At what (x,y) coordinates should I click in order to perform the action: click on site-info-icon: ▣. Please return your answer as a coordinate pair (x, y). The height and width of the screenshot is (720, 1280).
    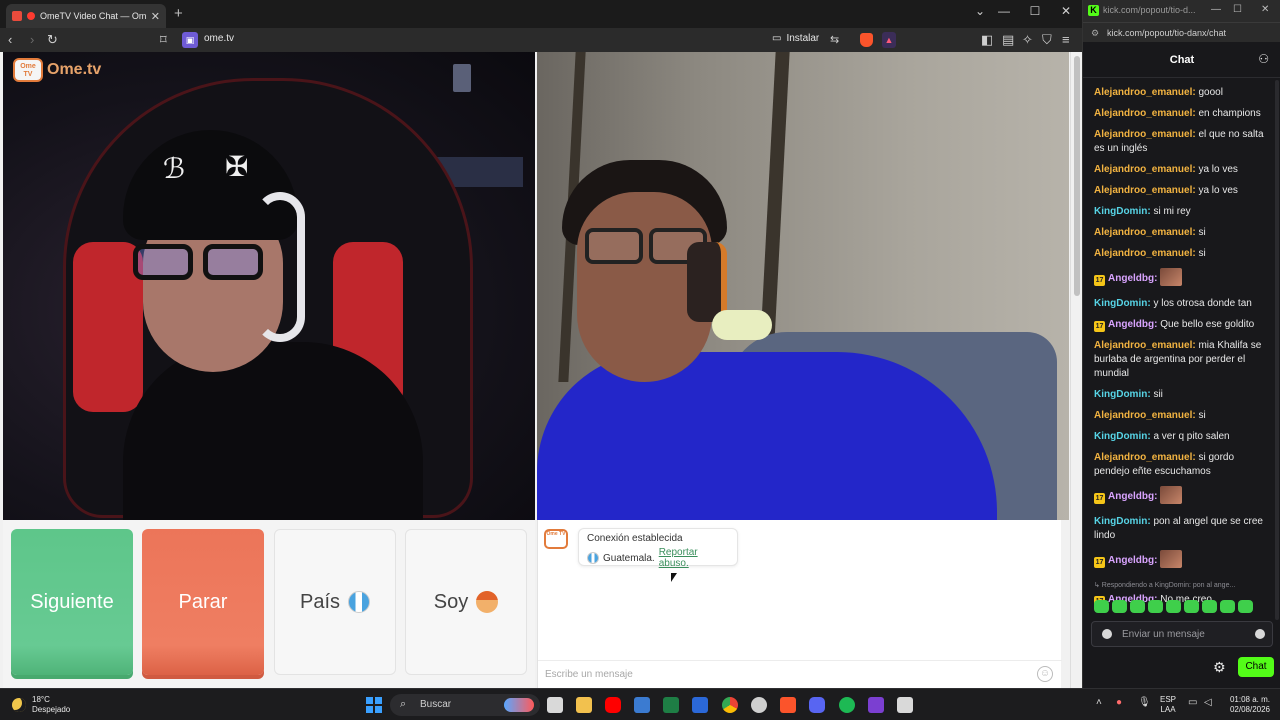
    Looking at the image, I should click on (190, 40).